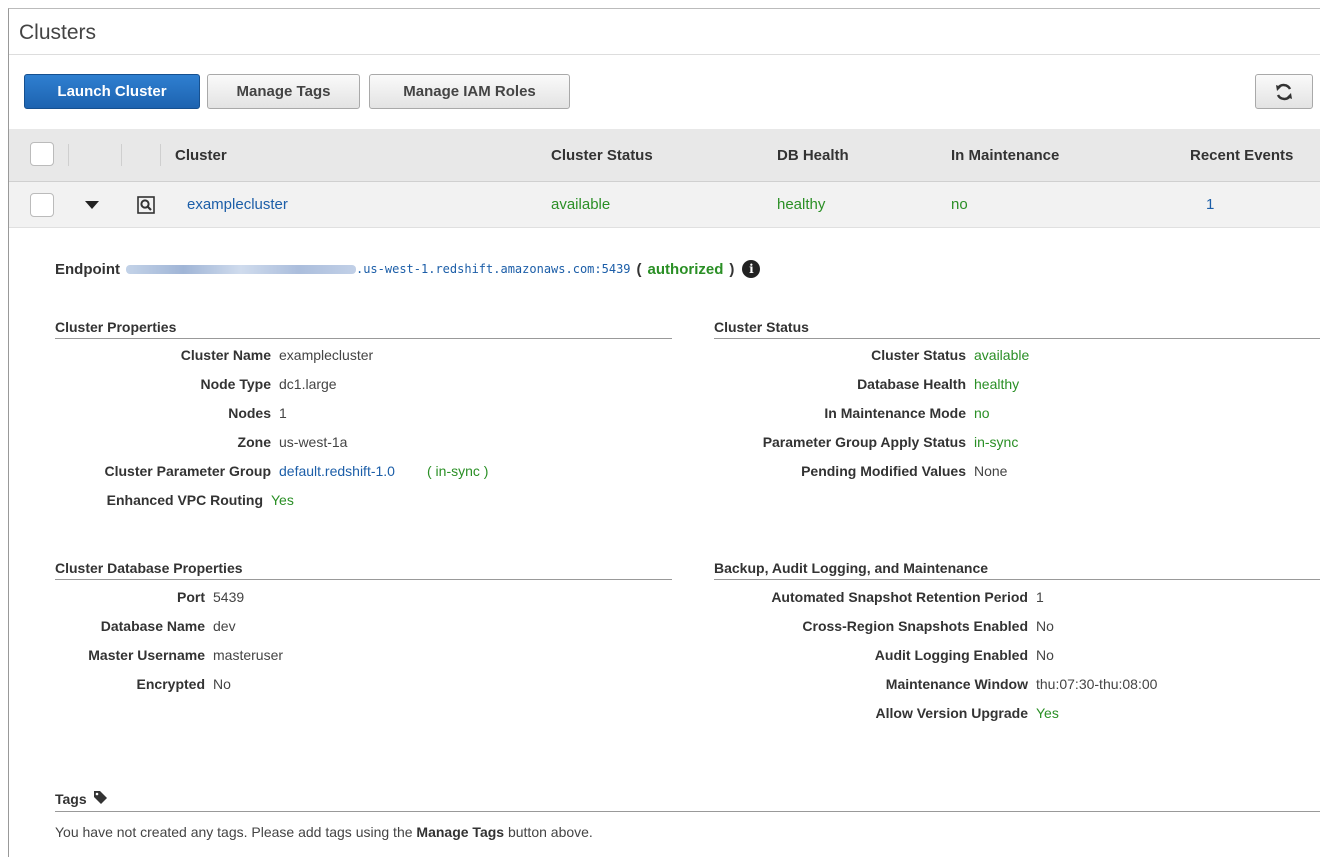 This screenshot has width=1320, height=857. Describe the element at coordinates (526, 599) in the screenshot. I see `kv-snapshot-retention: Automated Snapshot Retention Period 1` at that location.